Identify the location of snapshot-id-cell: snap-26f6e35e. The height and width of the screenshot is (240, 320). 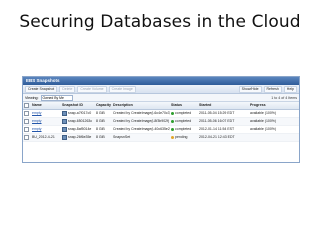
(78, 137).